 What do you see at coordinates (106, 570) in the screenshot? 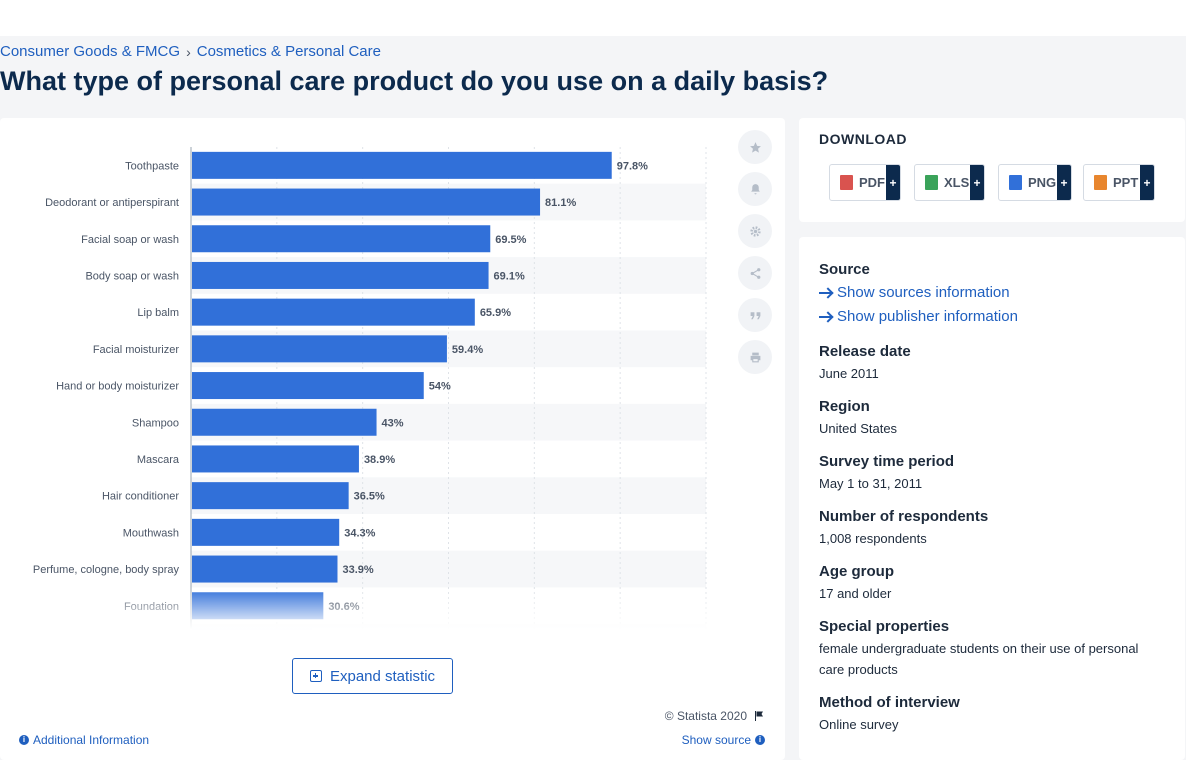
I see `category-label: Perfume, cologne, body spray` at bounding box center [106, 570].